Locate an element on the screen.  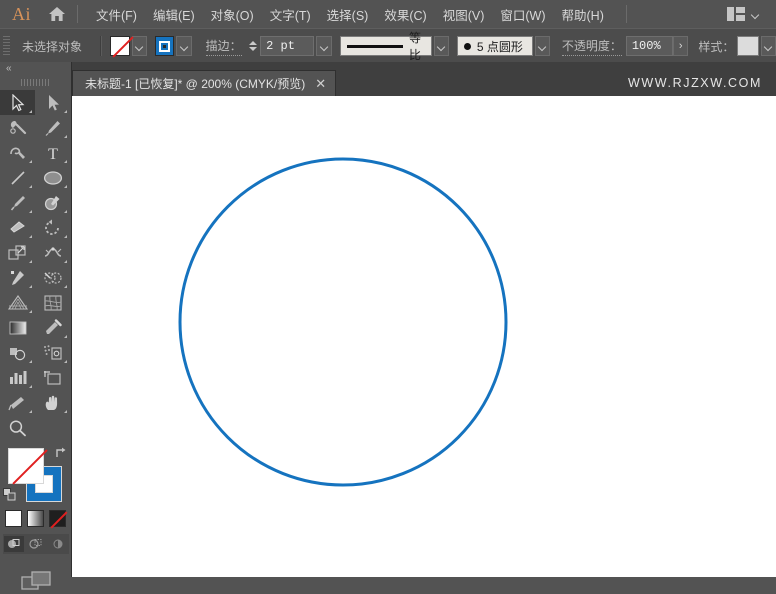
tools-panel-grip is located at coordinates (35, 82).